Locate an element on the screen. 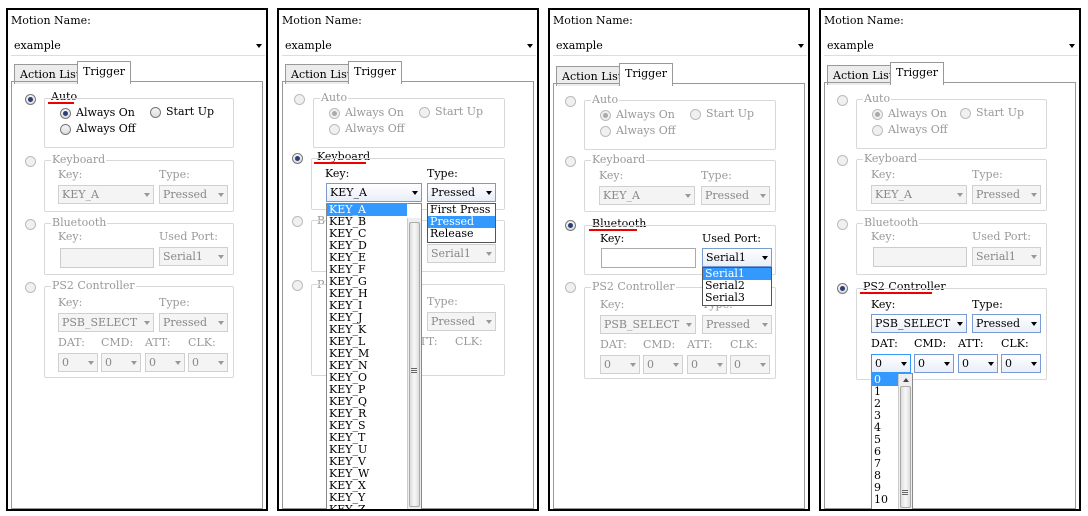 The image size is (1088, 516). ps2-key-value: PSB_SELECT is located at coordinates (100, 322).